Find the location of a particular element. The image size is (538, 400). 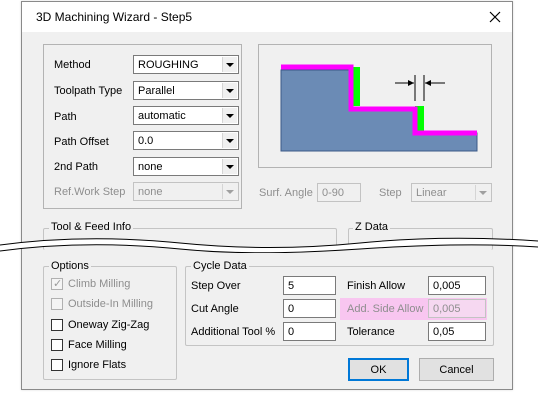

tolerance-field: 0,05 is located at coordinates (457, 331).